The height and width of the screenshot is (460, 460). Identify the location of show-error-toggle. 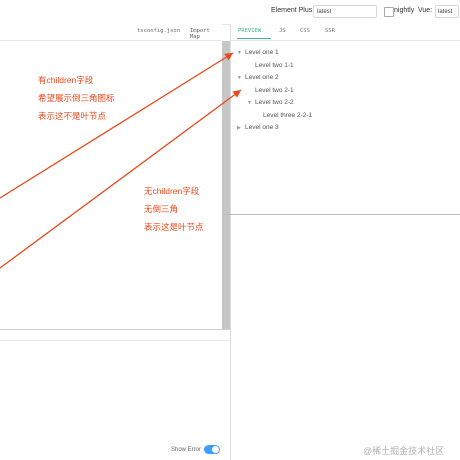
(212, 449).